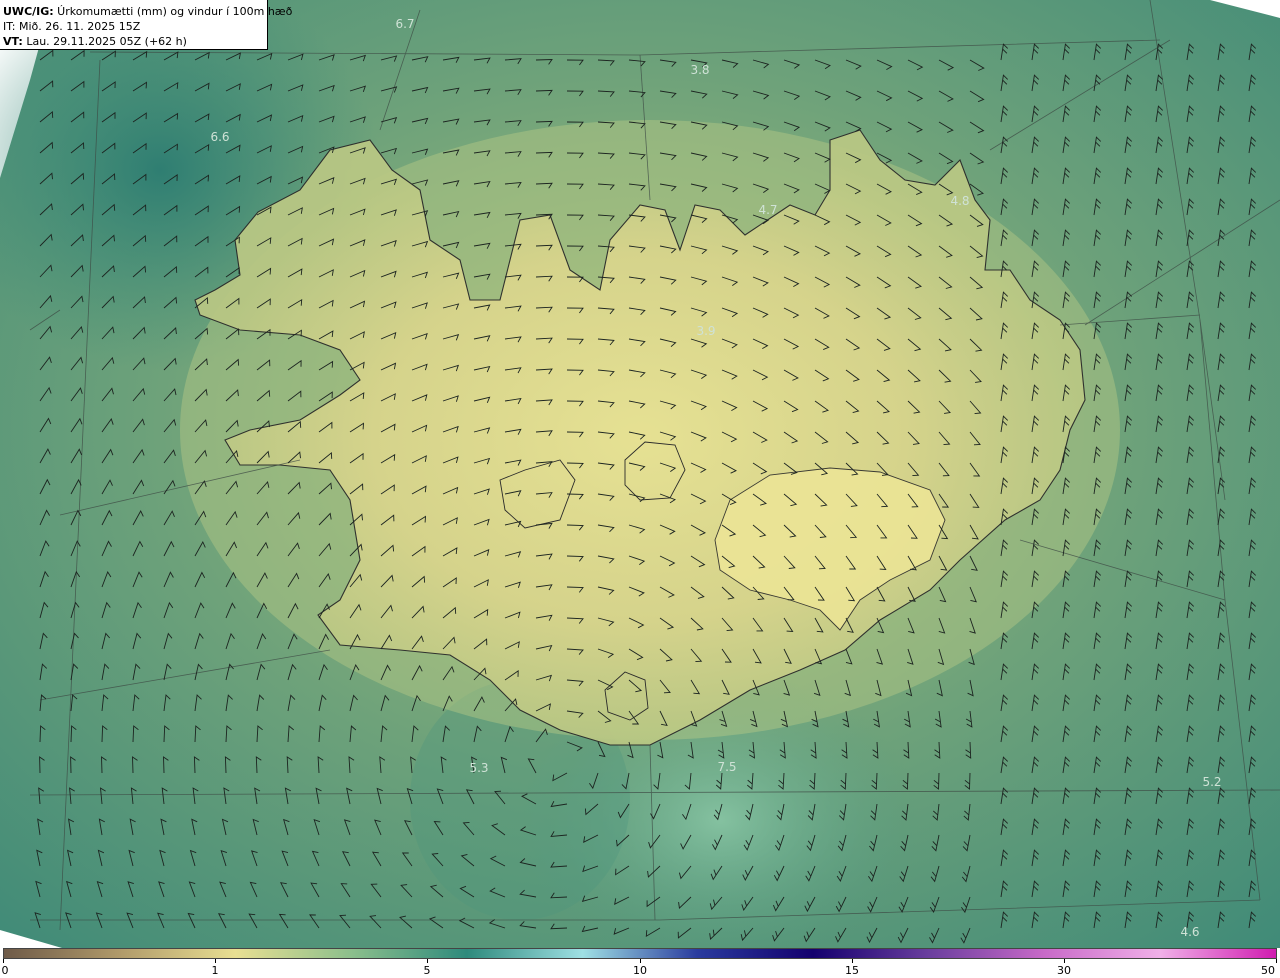 This screenshot has height=978, width=1280. I want to click on colorbar: 0 1 5 10 15 30 50, so click(640, 963).